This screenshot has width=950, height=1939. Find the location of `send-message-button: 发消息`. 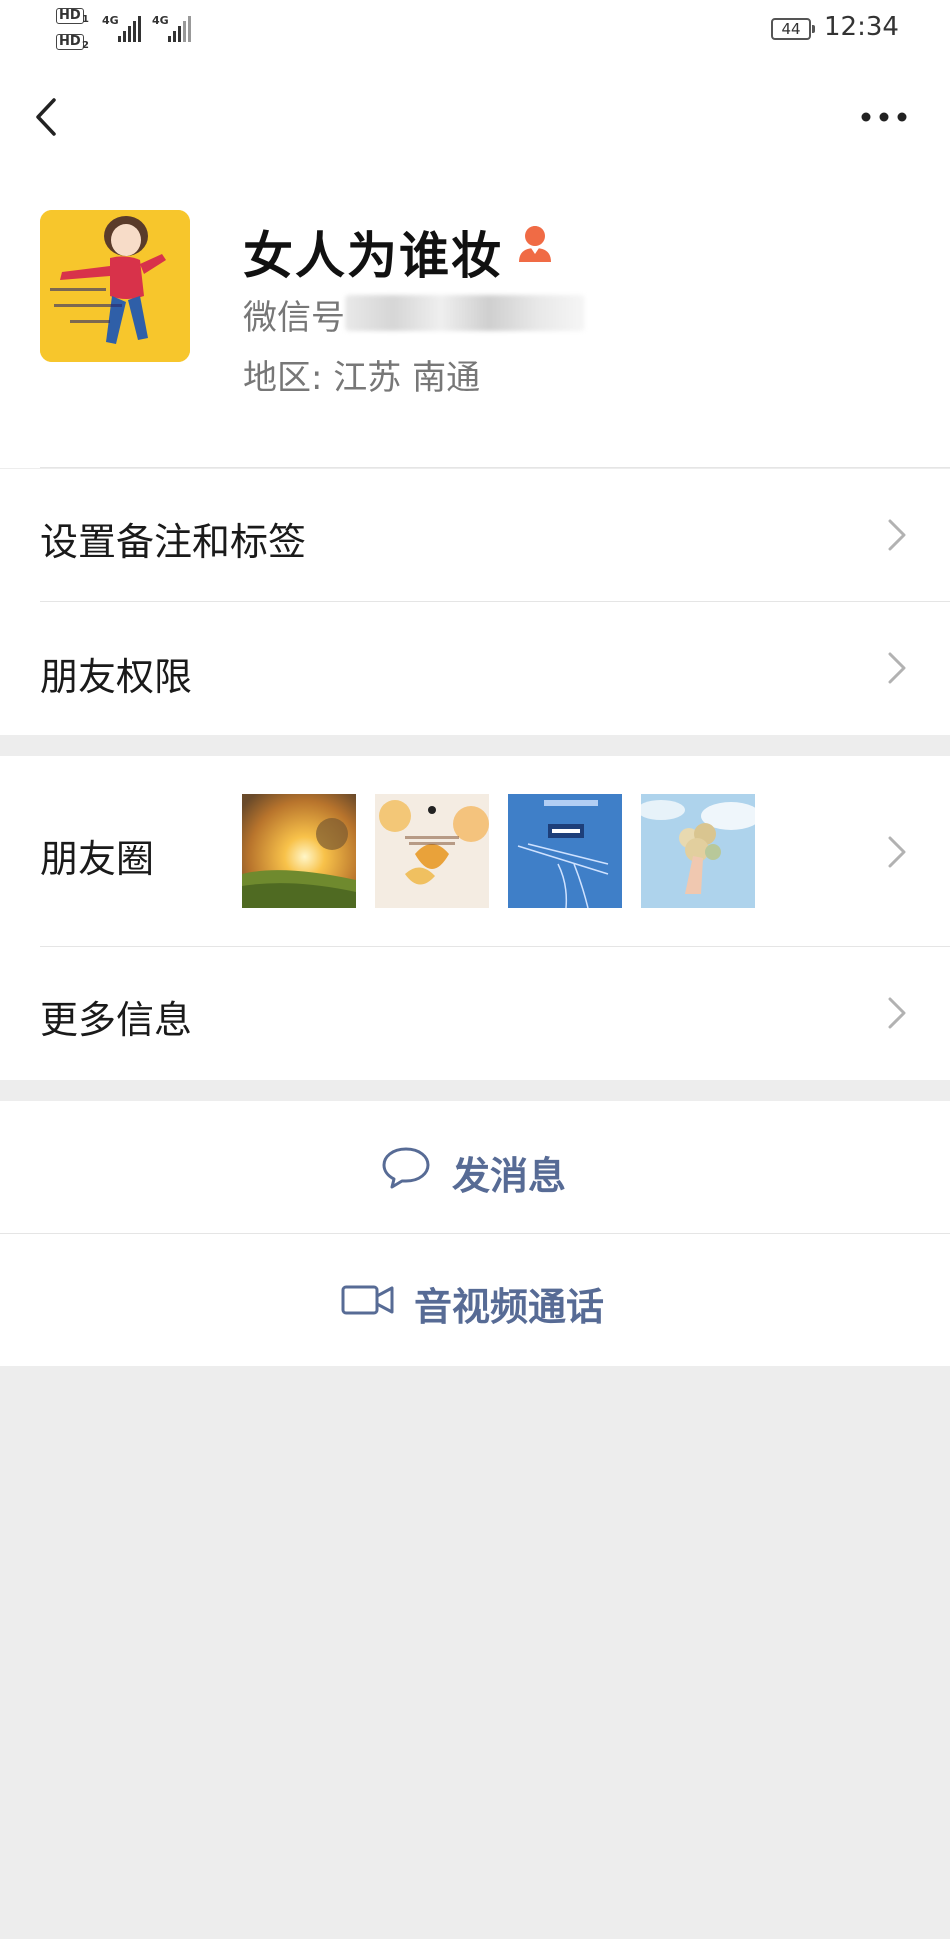

send-message-button: 发消息 is located at coordinates (475, 1167).